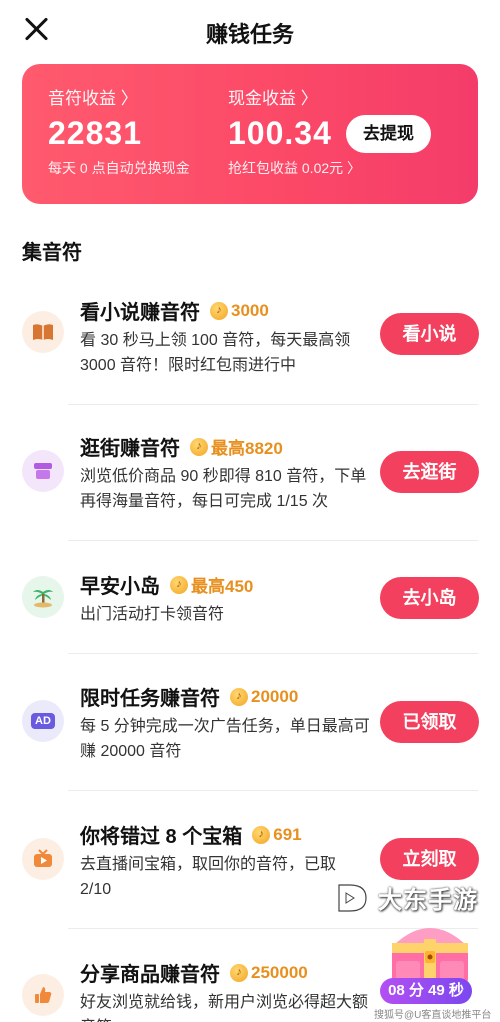 The height and width of the screenshot is (1022, 500). Describe the element at coordinates (279, 972) in the screenshot. I see `task-reward: 250000` at that location.